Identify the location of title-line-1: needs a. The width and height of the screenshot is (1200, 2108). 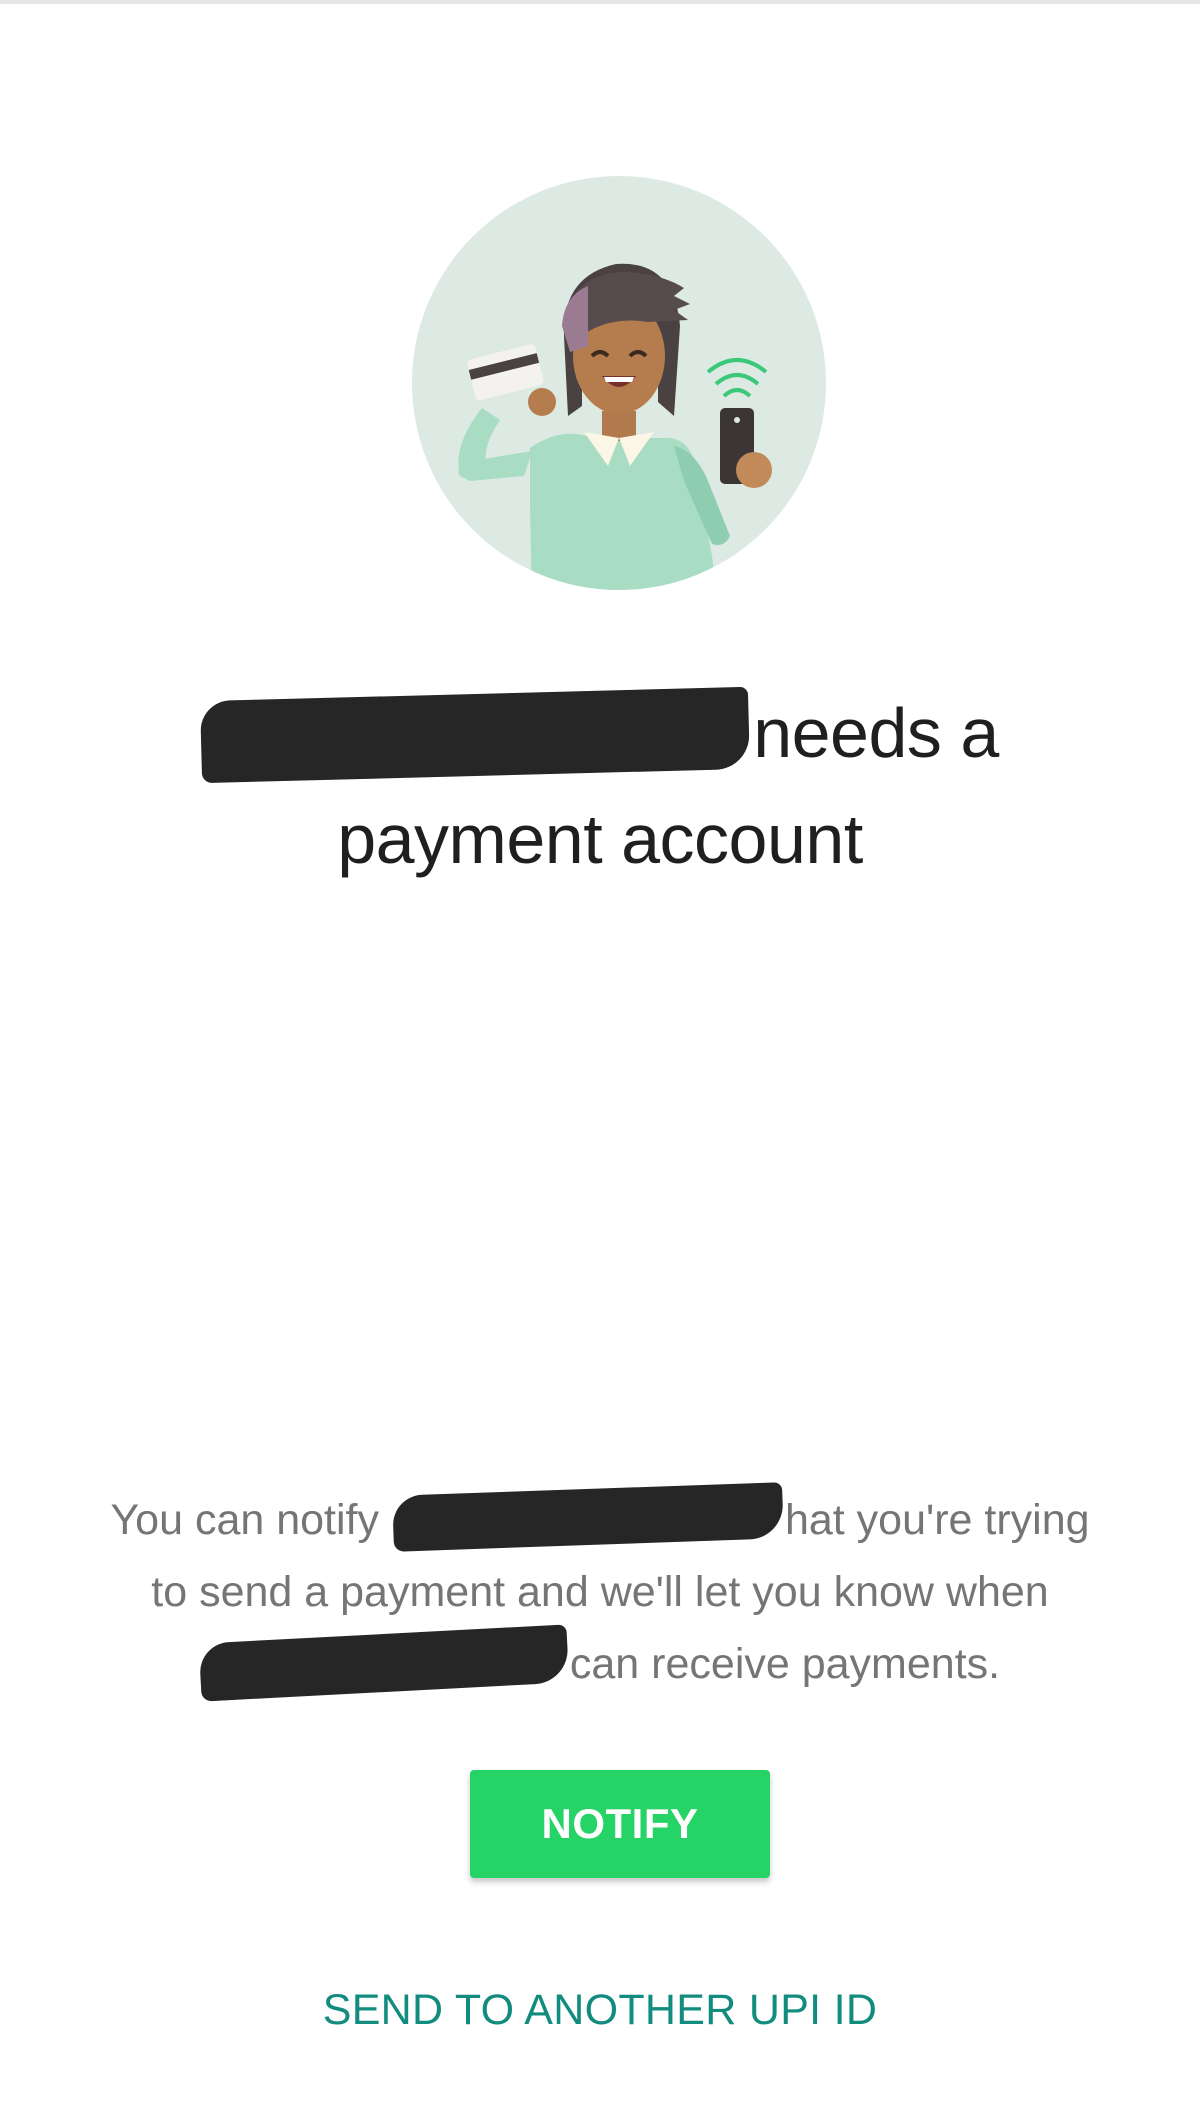
(600, 733).